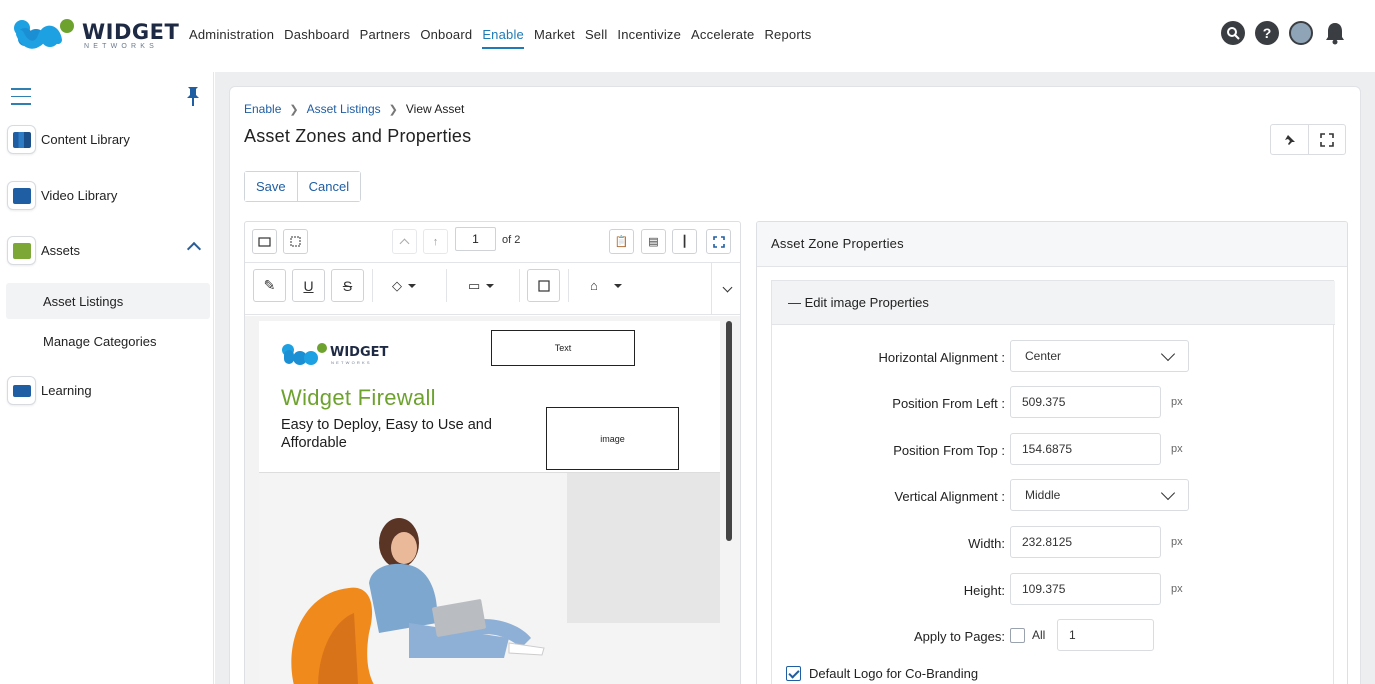 The height and width of the screenshot is (684, 1375). What do you see at coordinates (984, 590) in the screenshot?
I see `height-label: Height:` at bounding box center [984, 590].